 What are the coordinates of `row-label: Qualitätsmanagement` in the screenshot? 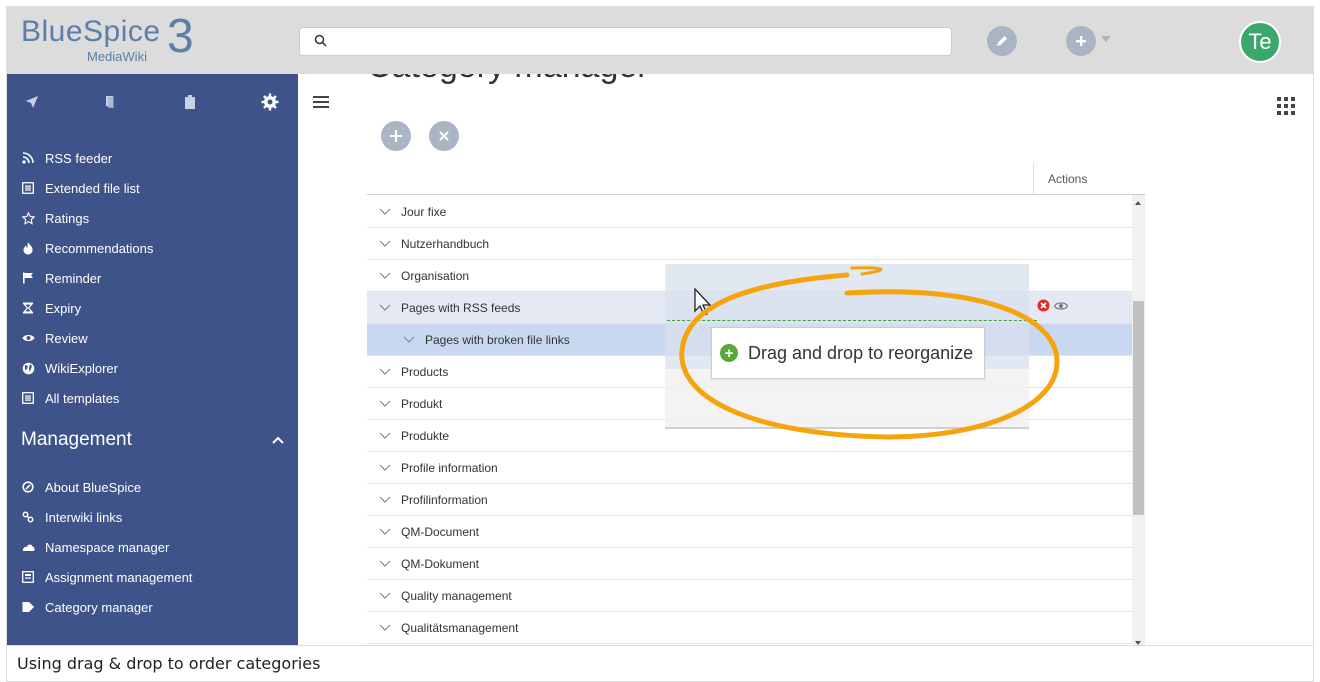 It's located at (460, 627).